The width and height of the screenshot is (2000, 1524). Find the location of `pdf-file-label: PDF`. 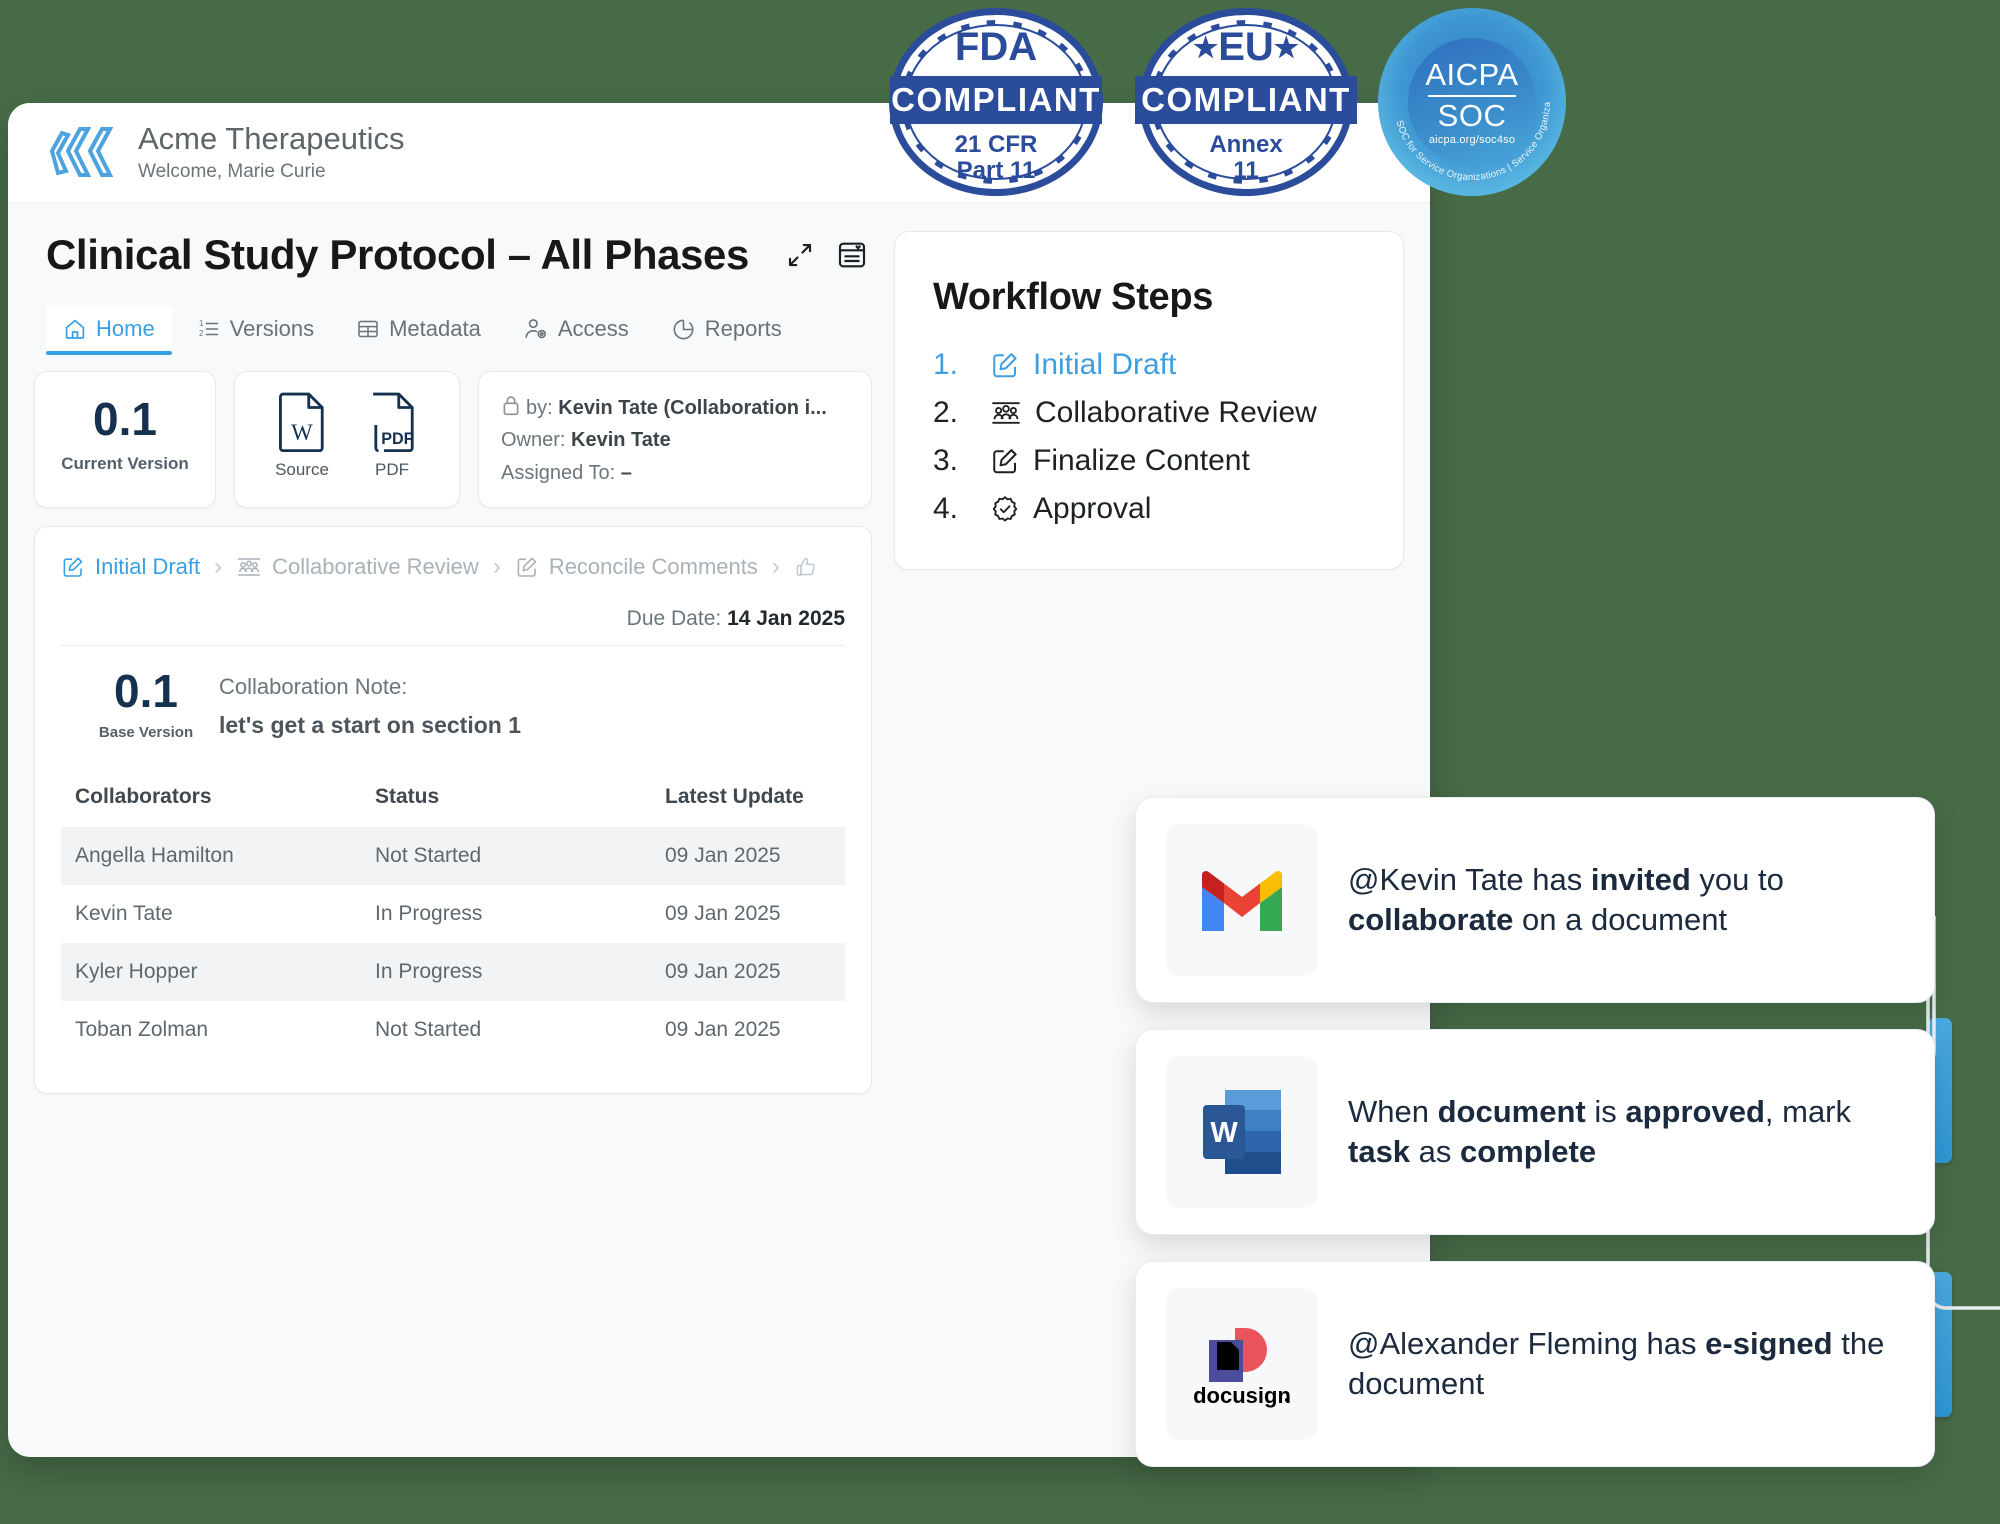

pdf-file-label: PDF is located at coordinates (392, 469).